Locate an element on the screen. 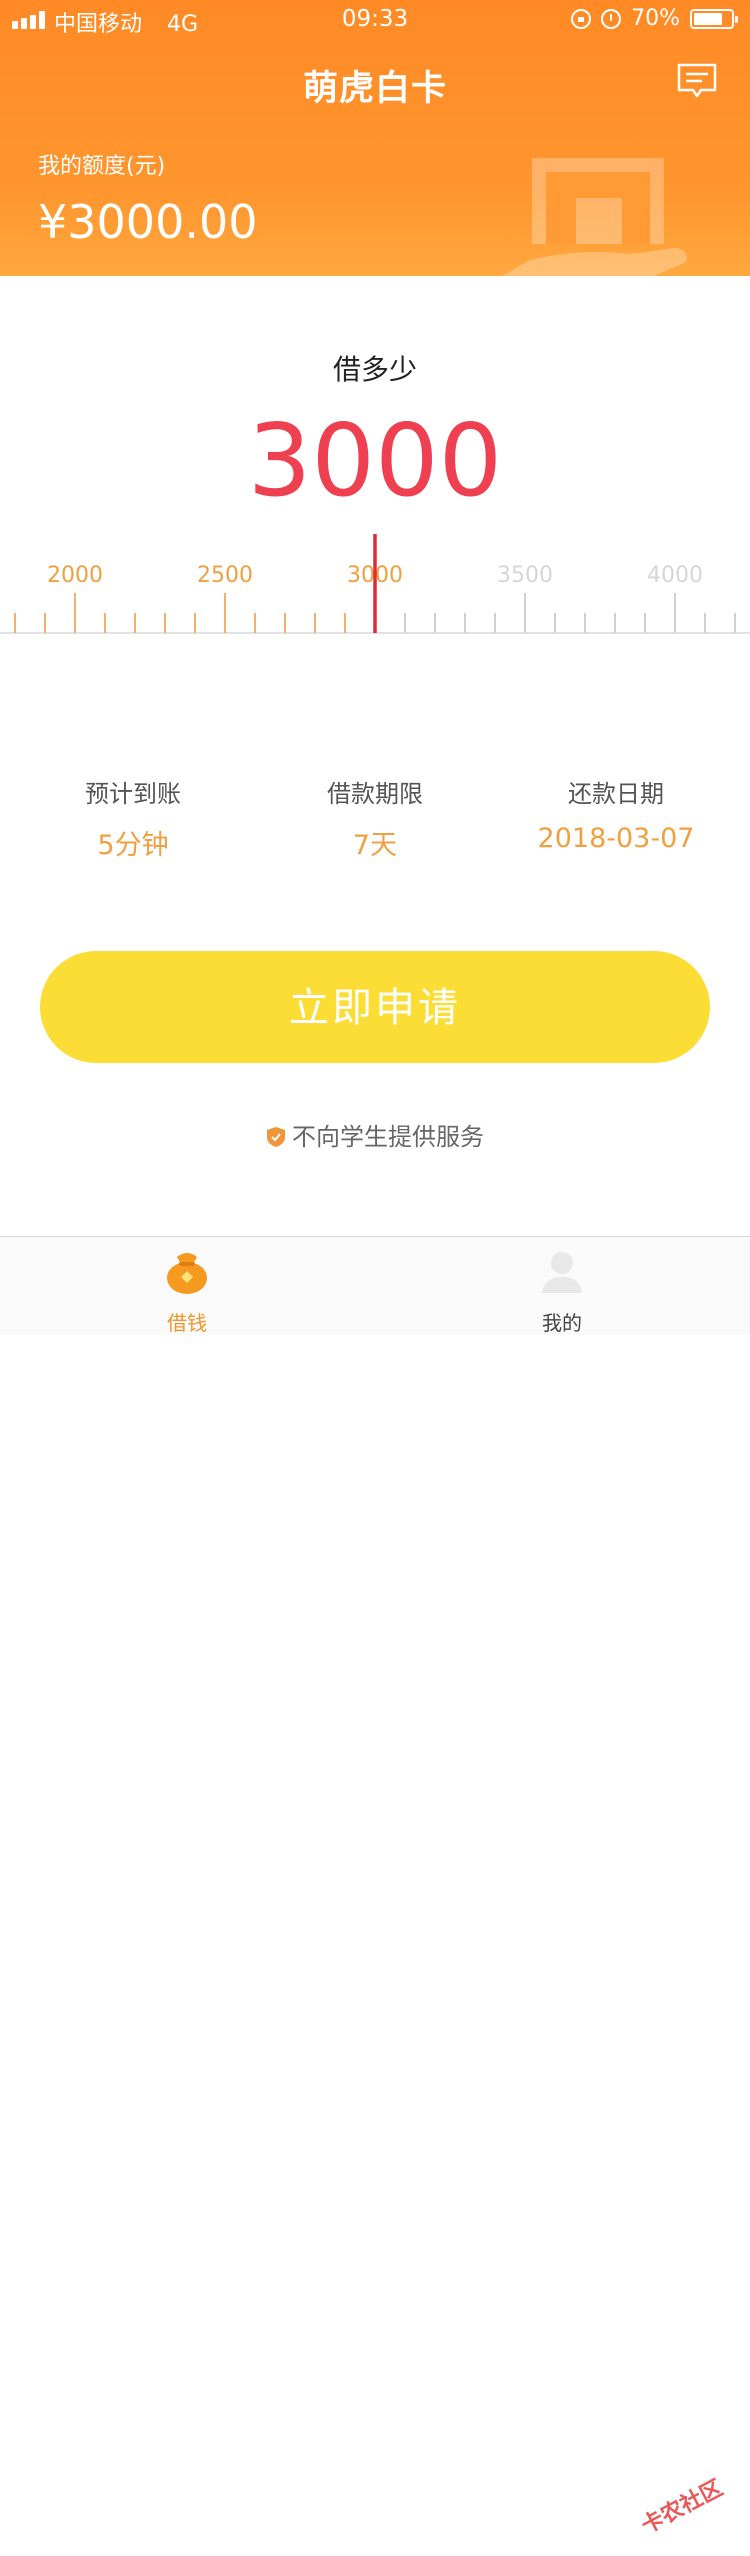  tab-label: 我的 is located at coordinates (562, 1323).